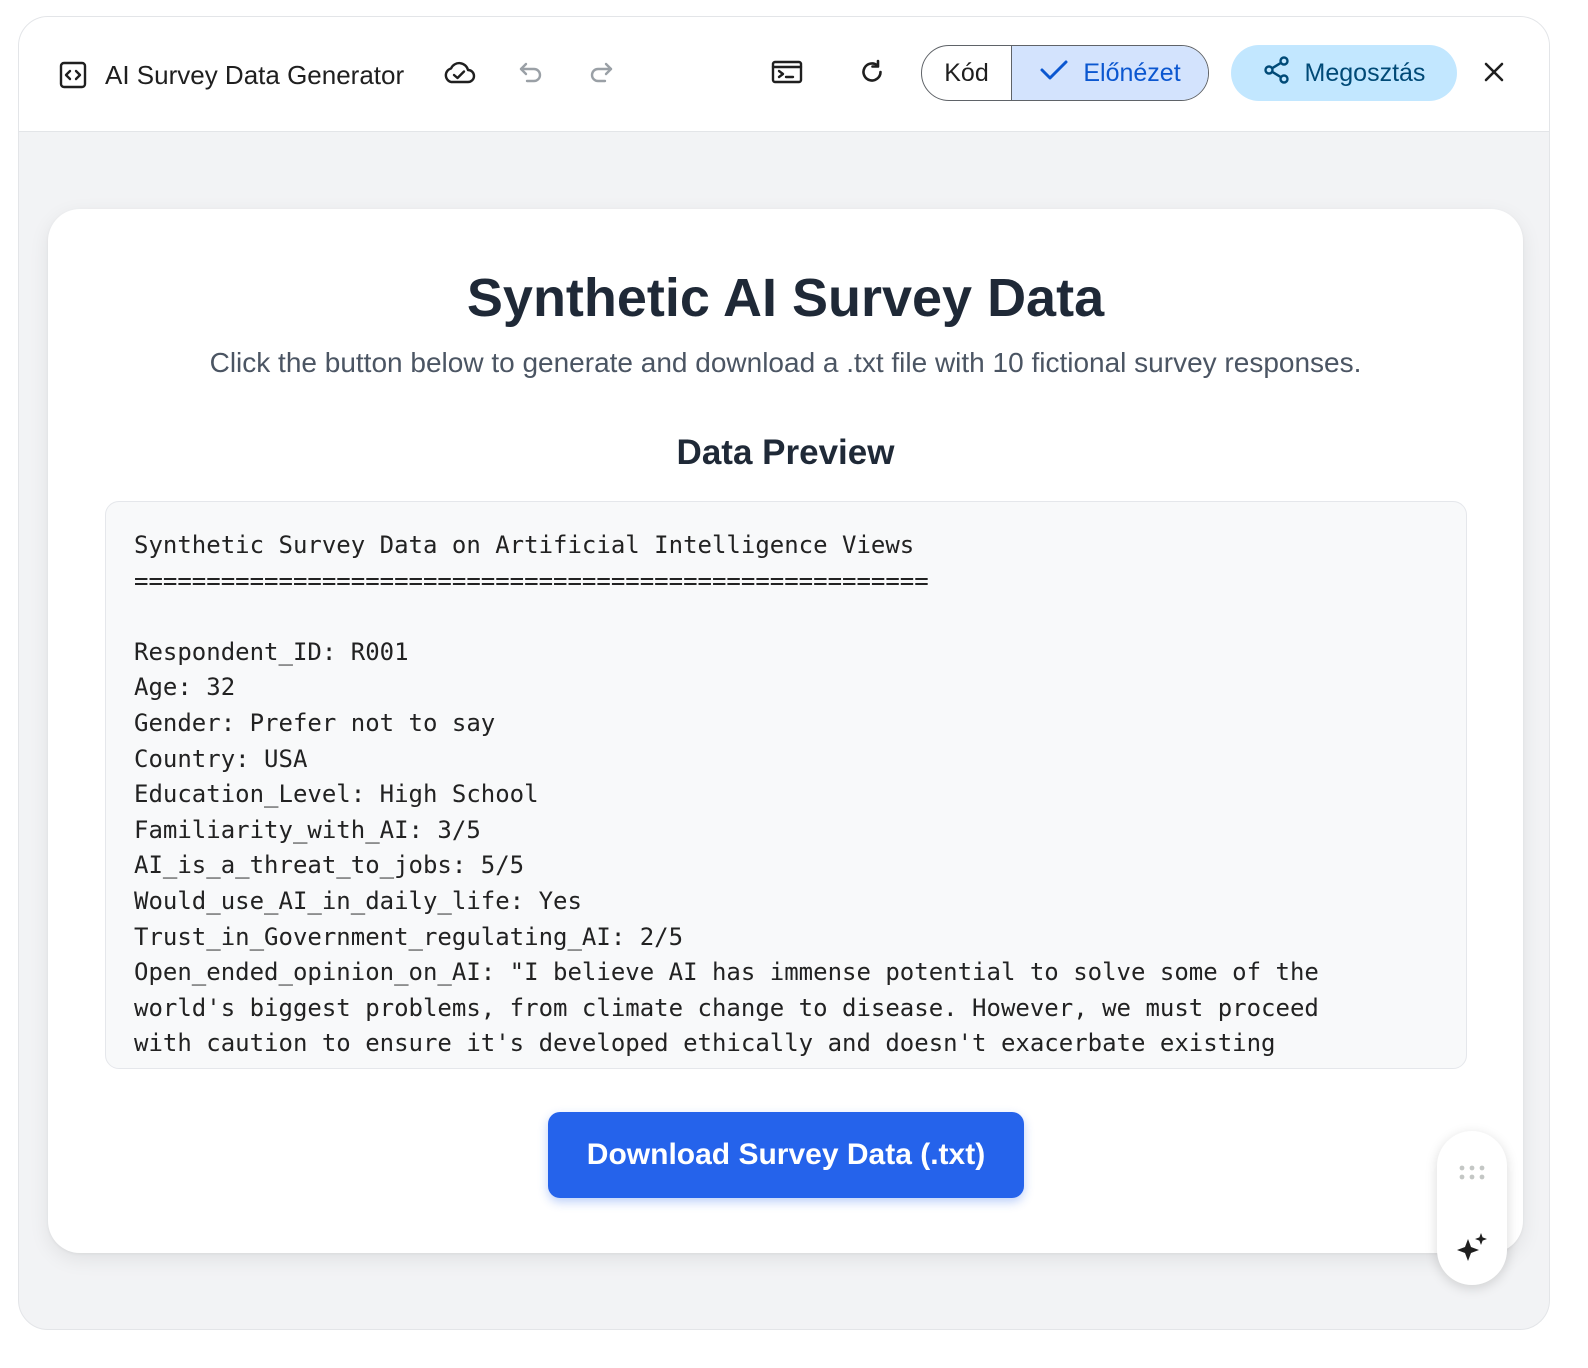 The height and width of the screenshot is (1368, 1588). Describe the element at coordinates (967, 73) in the screenshot. I see `tab-code: Kód` at that location.